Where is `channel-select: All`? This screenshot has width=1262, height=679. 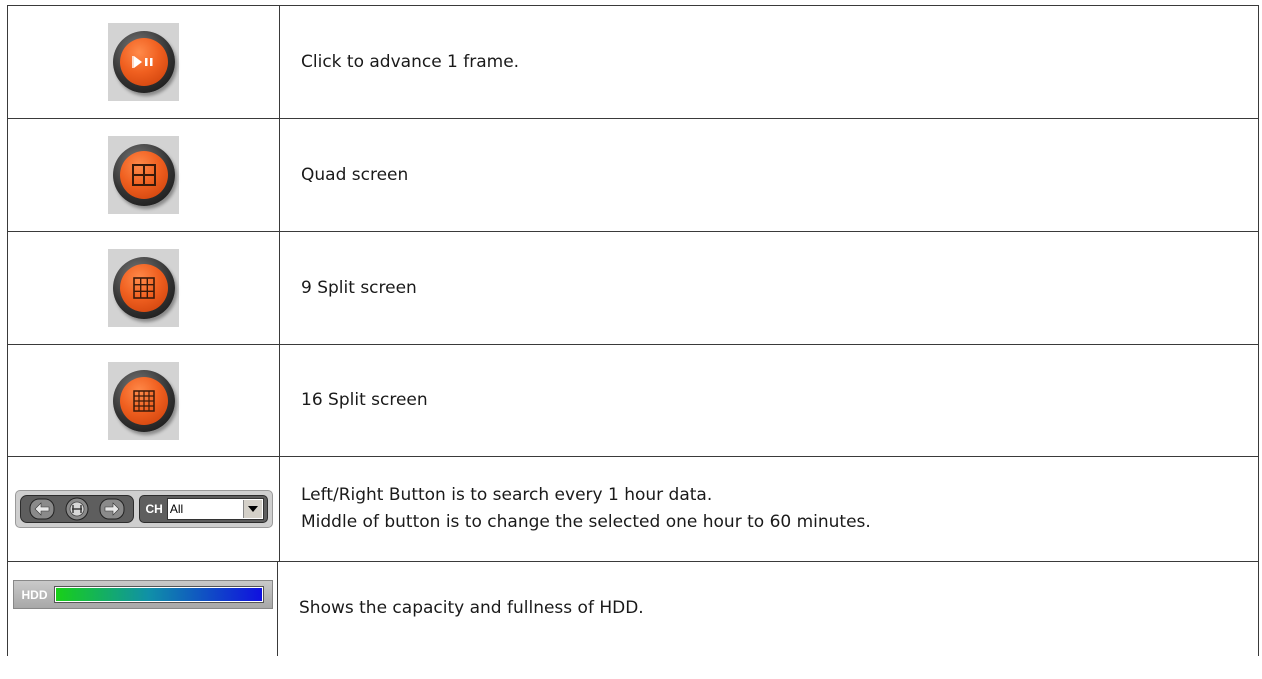
channel-select: All is located at coordinates (215, 509).